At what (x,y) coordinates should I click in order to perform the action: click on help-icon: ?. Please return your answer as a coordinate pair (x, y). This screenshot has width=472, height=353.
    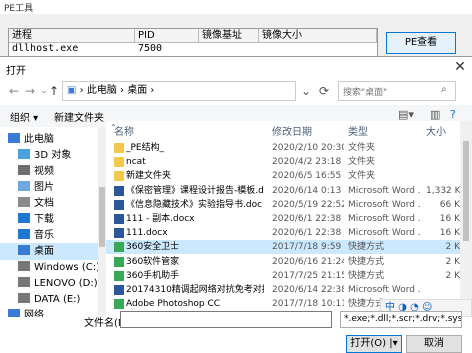
    Looking at the image, I should click on (453, 114).